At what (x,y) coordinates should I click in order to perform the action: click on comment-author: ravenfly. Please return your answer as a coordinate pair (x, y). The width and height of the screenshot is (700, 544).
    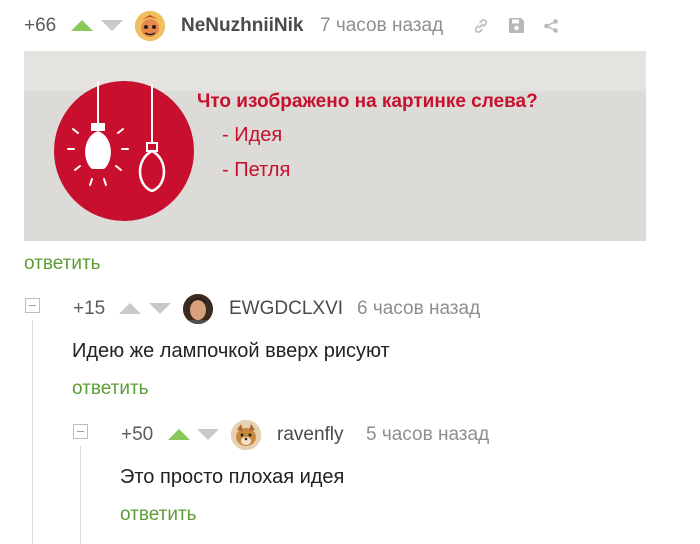
    Looking at the image, I should click on (310, 435).